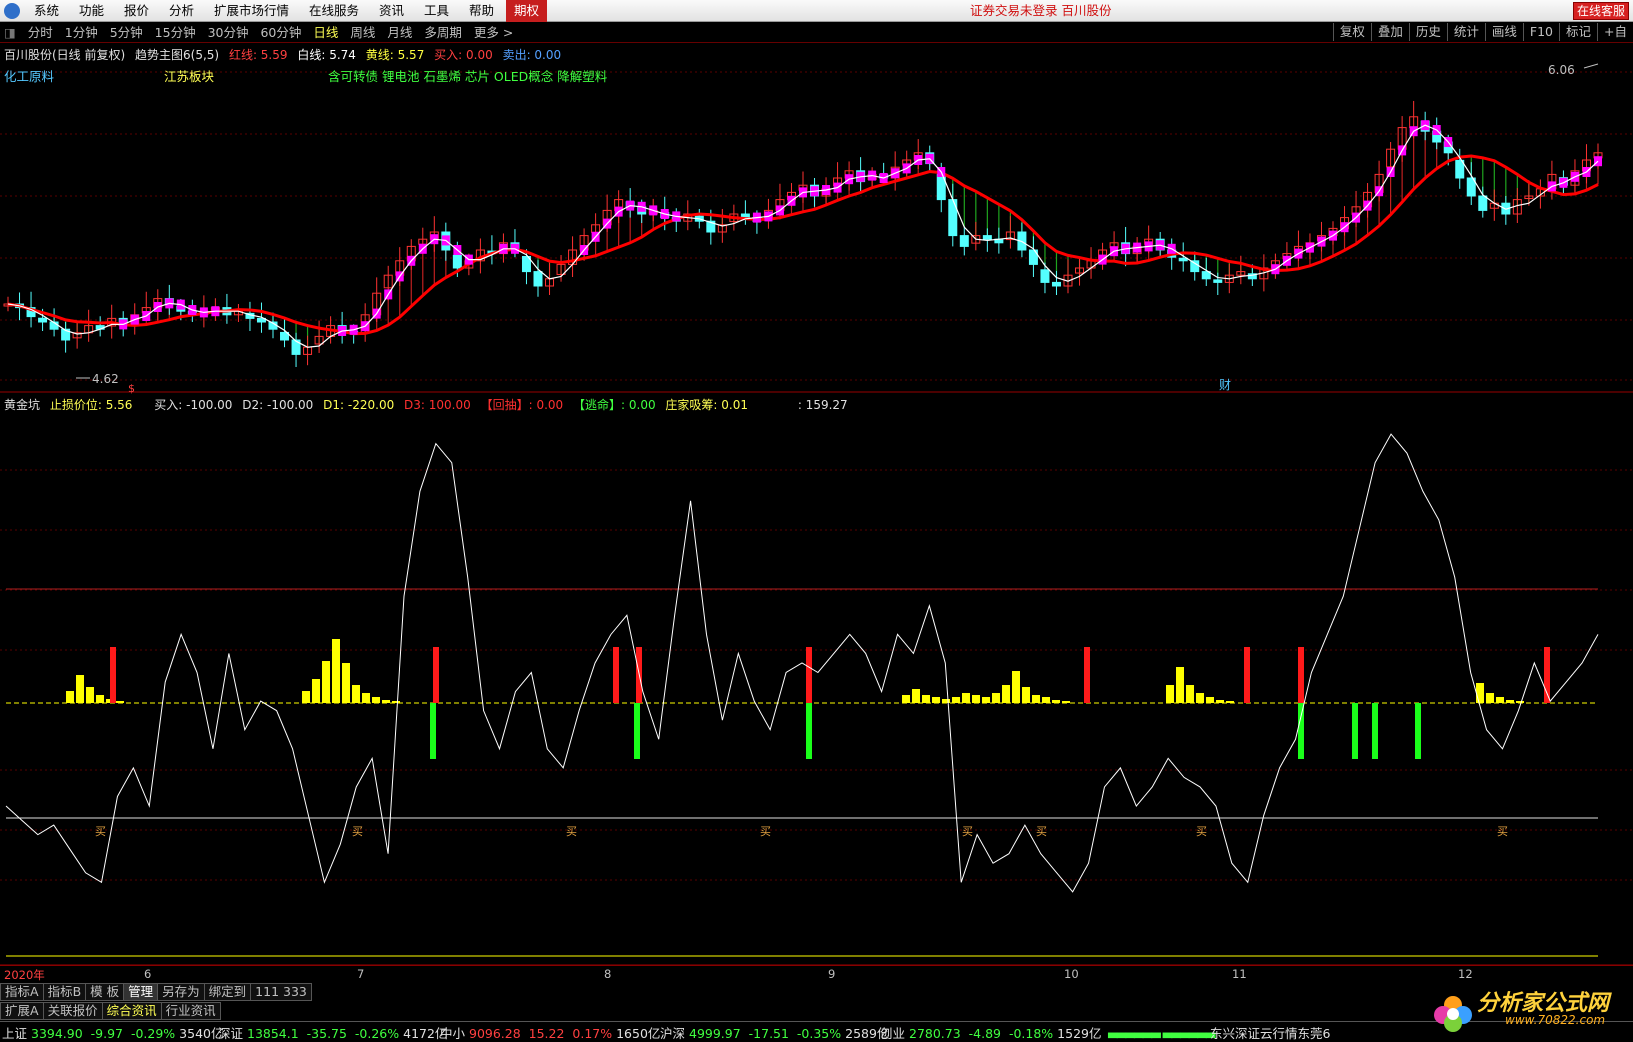 Image resolution: width=1633 pixels, height=1042 pixels. What do you see at coordinates (193, 405) in the screenshot?
I see `sub-buy-value: 买入: -100.00` at bounding box center [193, 405].